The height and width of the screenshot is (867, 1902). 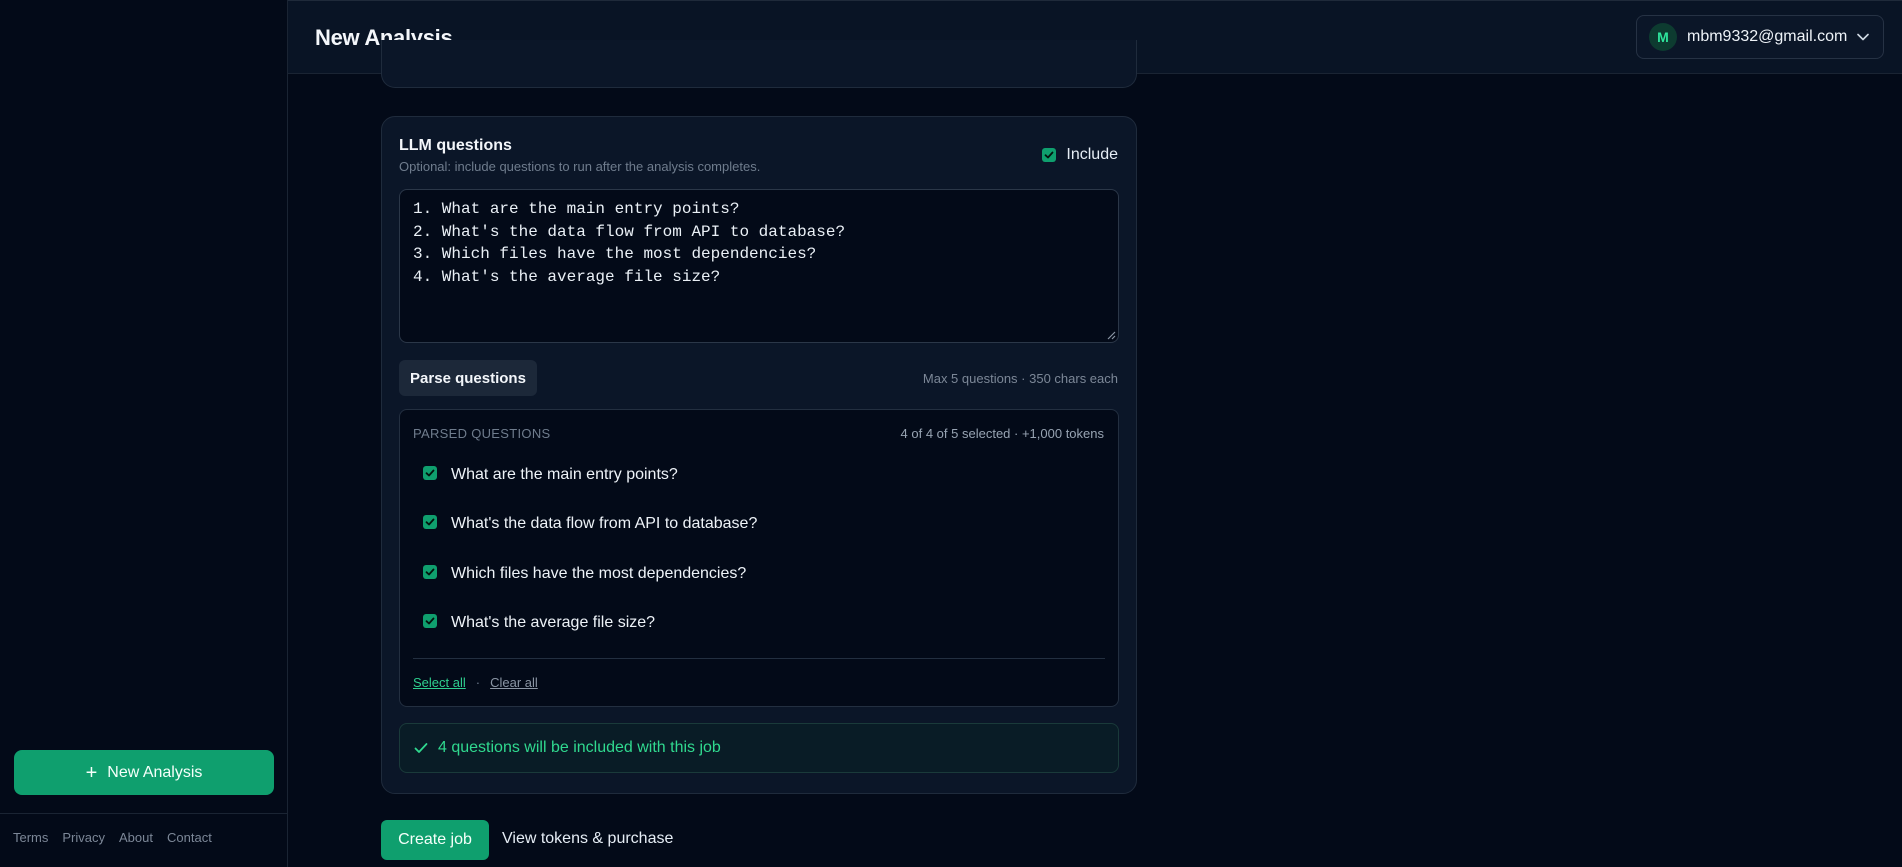 I want to click on resize-handle-icon, so click(x=1111, y=335).